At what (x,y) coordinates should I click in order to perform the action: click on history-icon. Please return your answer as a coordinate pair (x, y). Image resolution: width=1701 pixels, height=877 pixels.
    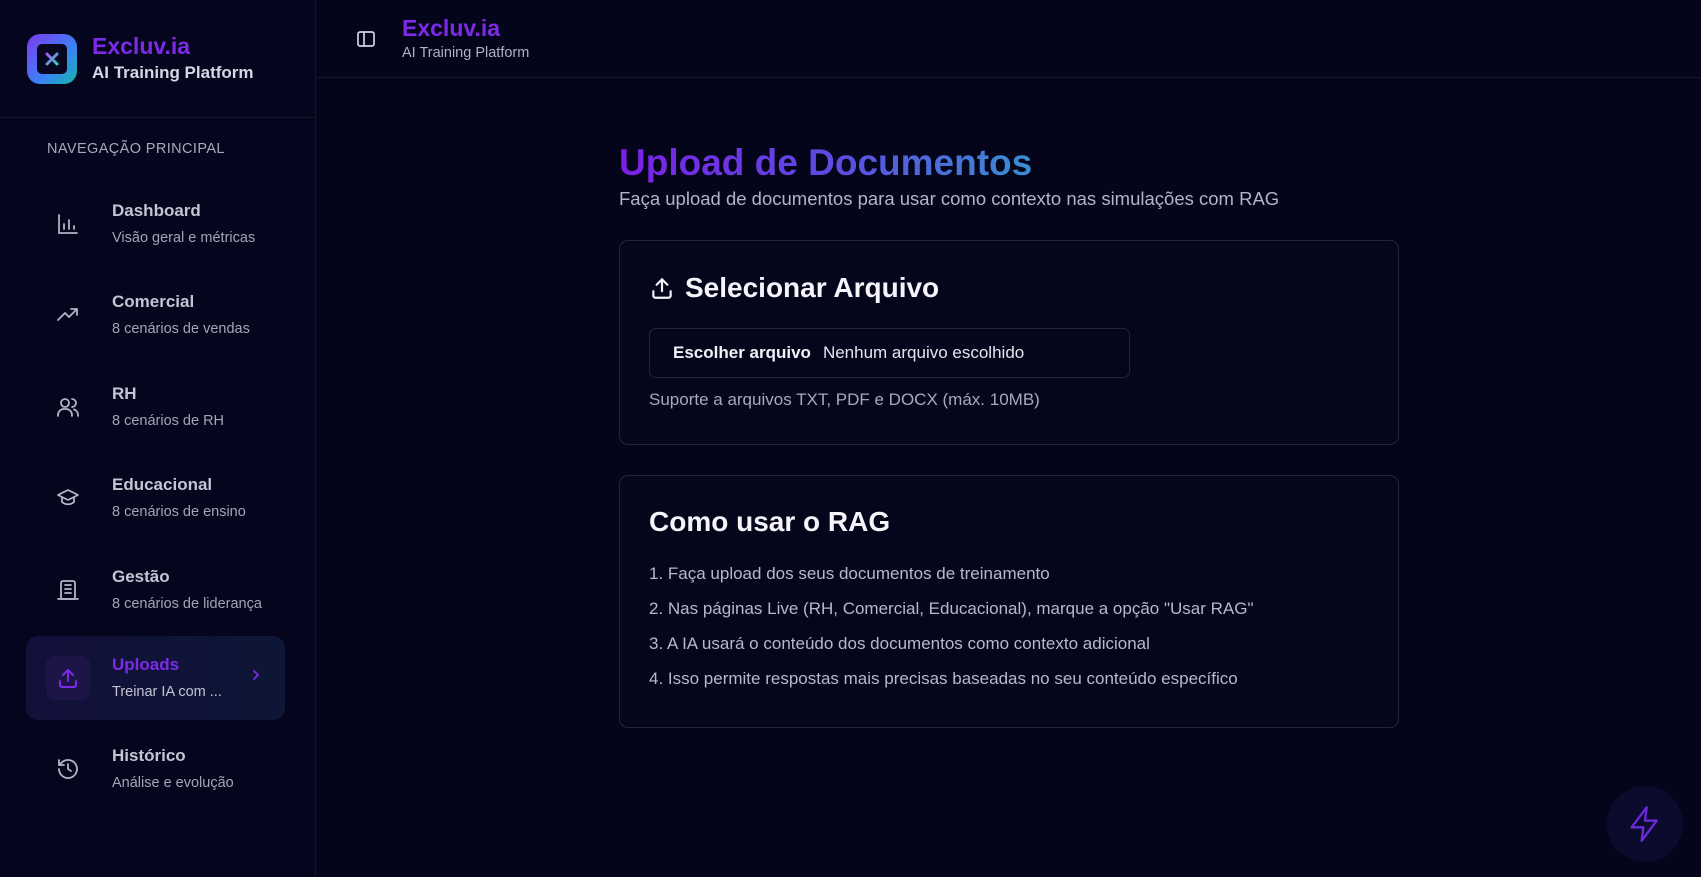
    Looking at the image, I should click on (68, 769).